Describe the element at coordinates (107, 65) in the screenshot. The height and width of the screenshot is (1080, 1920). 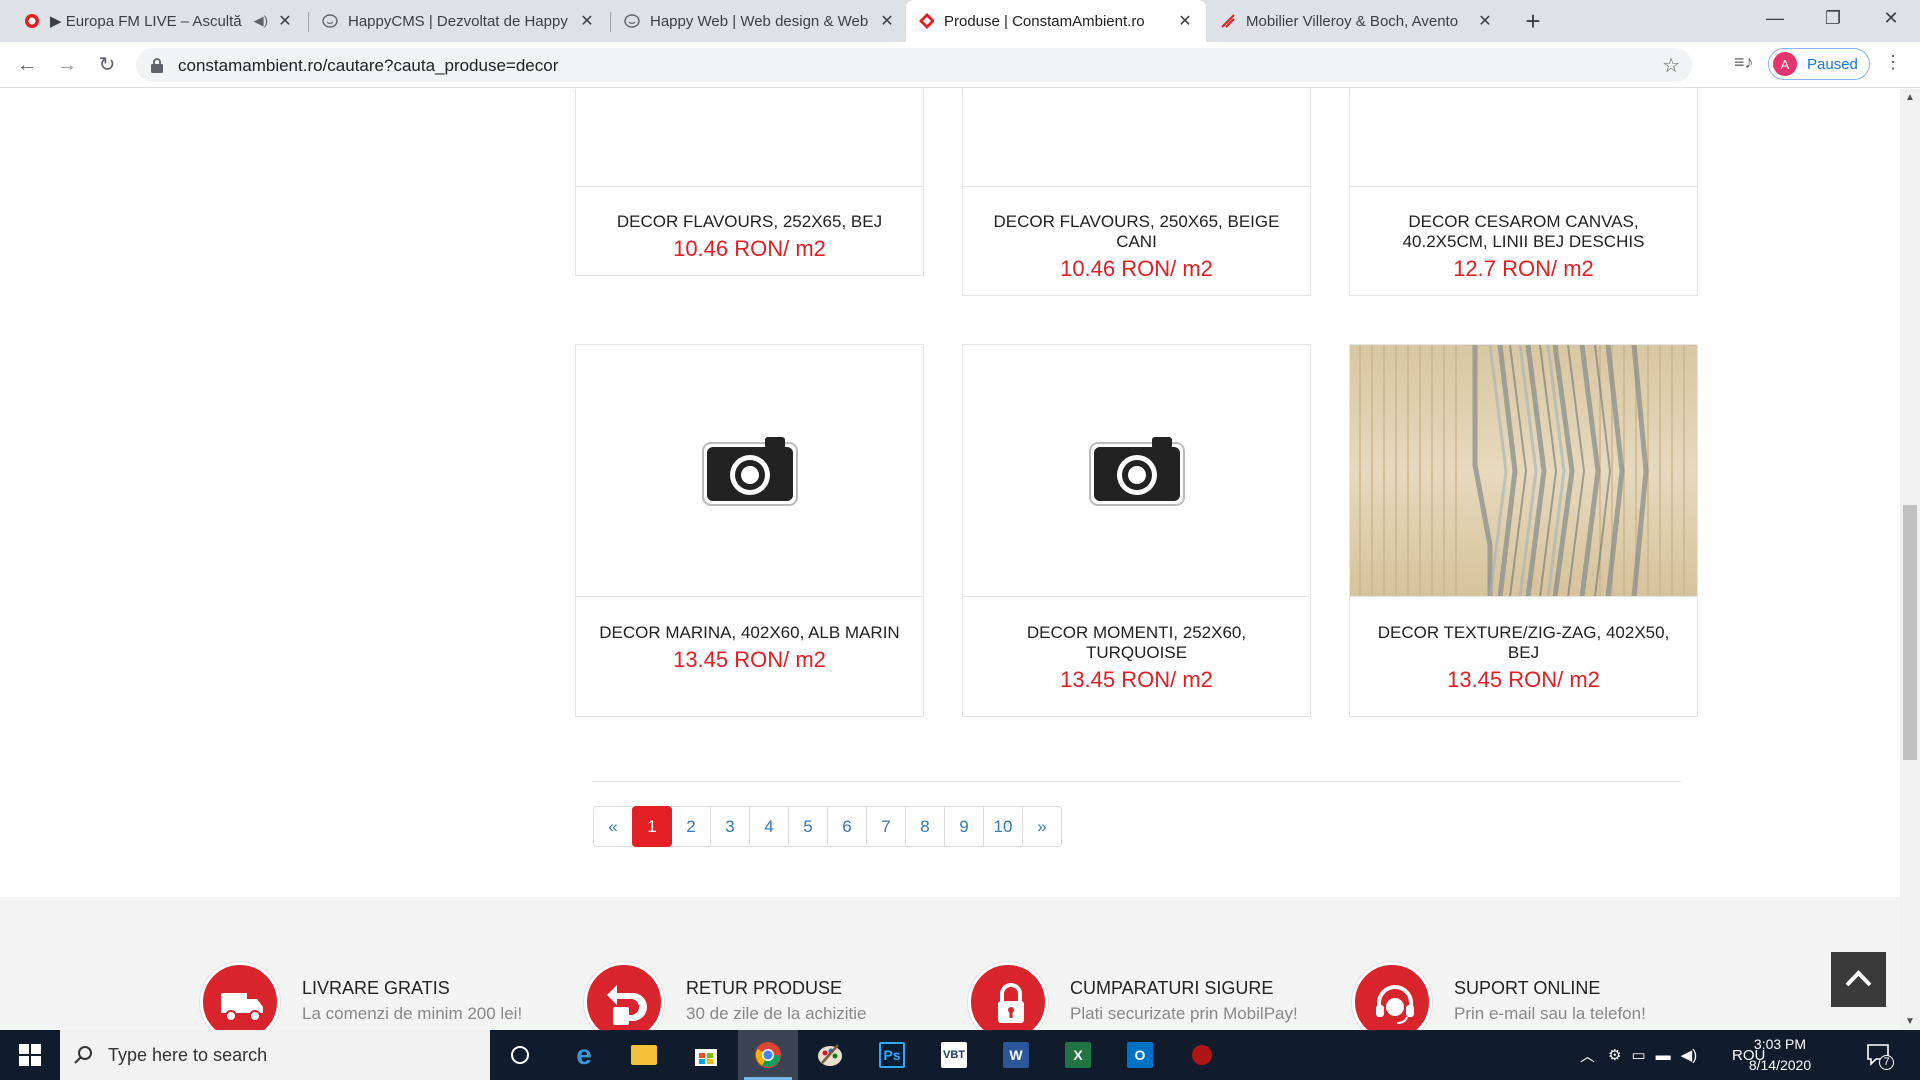
I see `reload-button: ↻` at that location.